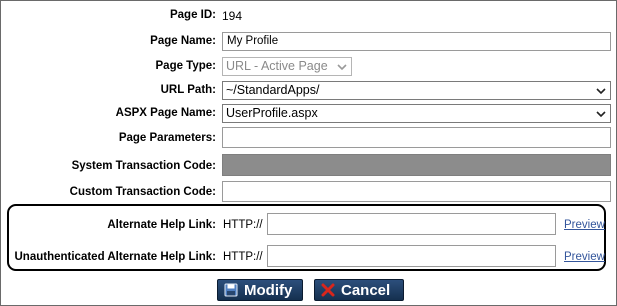 This screenshot has width=617, height=306. What do you see at coordinates (328, 290) in the screenshot?
I see `red-x-icon` at bounding box center [328, 290].